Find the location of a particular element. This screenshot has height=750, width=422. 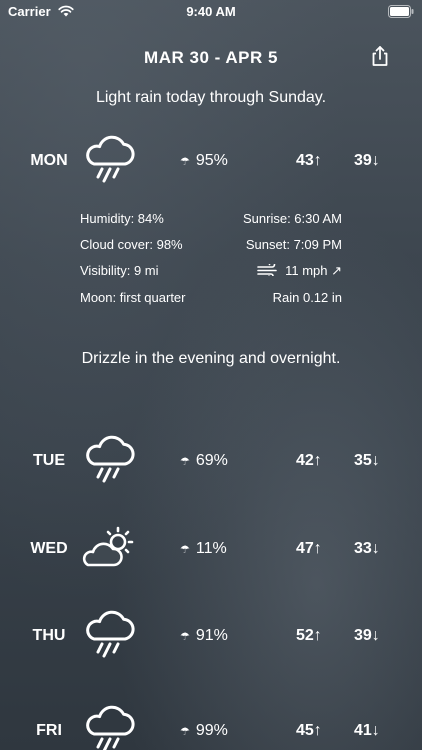

day-label: MON is located at coordinates (49, 160).